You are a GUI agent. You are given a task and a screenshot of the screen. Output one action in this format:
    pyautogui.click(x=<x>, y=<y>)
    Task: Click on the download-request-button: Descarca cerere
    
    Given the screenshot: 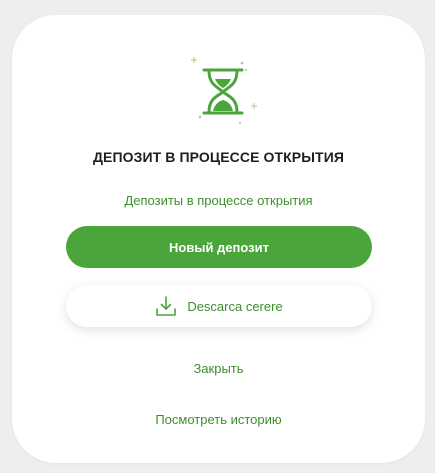 What is the action you would take?
    pyautogui.click(x=219, y=306)
    